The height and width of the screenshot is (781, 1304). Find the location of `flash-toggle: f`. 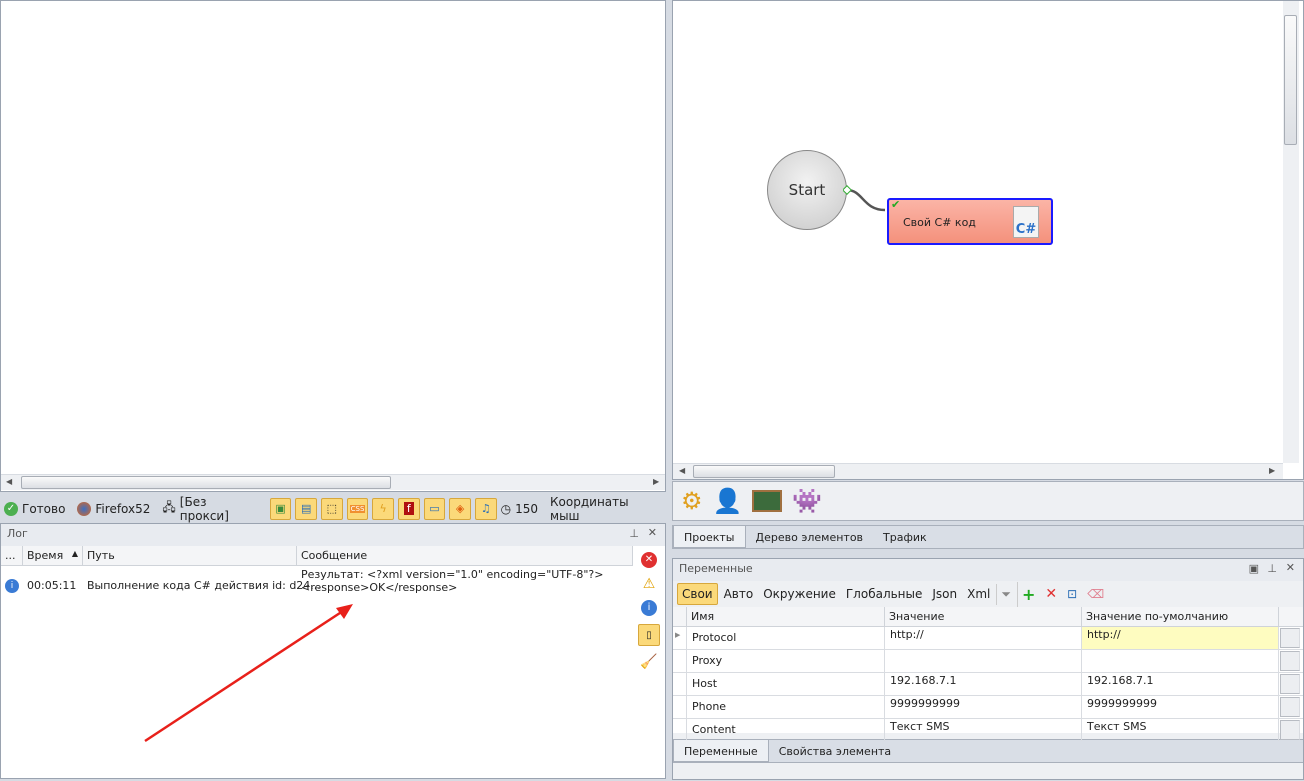

flash-toggle: f is located at coordinates (409, 508).